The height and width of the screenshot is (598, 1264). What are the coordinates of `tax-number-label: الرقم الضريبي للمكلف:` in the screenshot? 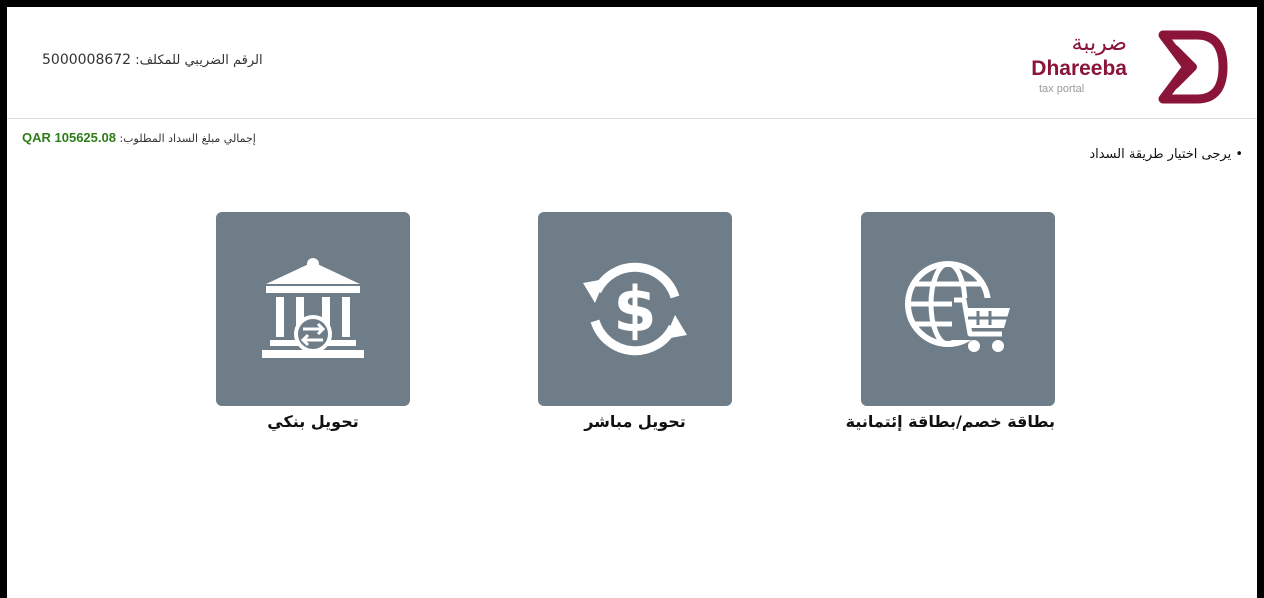 It's located at (199, 60).